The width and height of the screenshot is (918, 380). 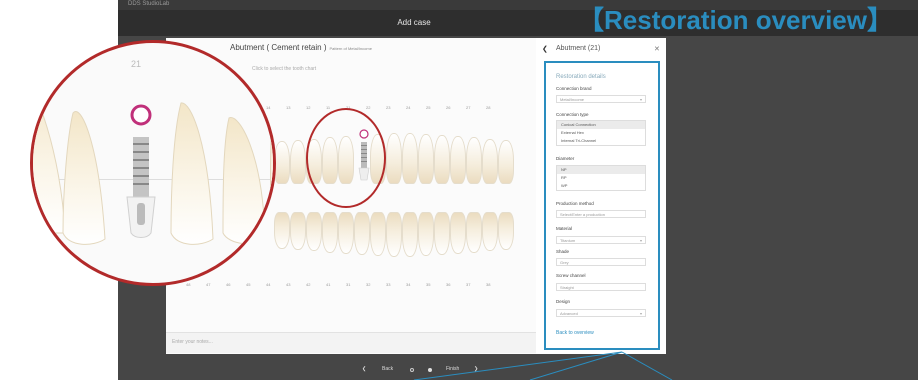 I want to click on chevron-left-icon: ❮, so click(x=364, y=369).